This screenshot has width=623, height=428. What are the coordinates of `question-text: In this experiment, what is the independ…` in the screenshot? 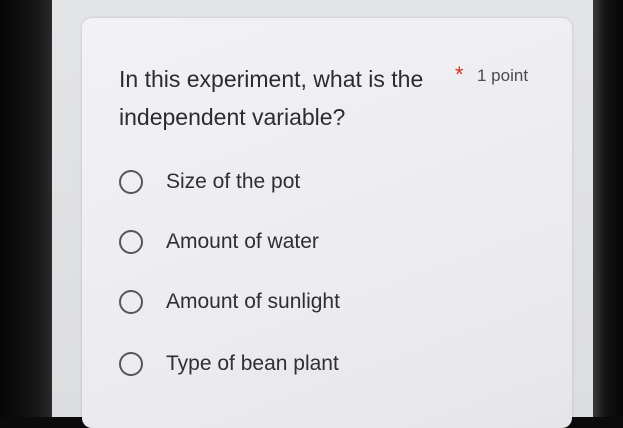 It's located at (271, 98).